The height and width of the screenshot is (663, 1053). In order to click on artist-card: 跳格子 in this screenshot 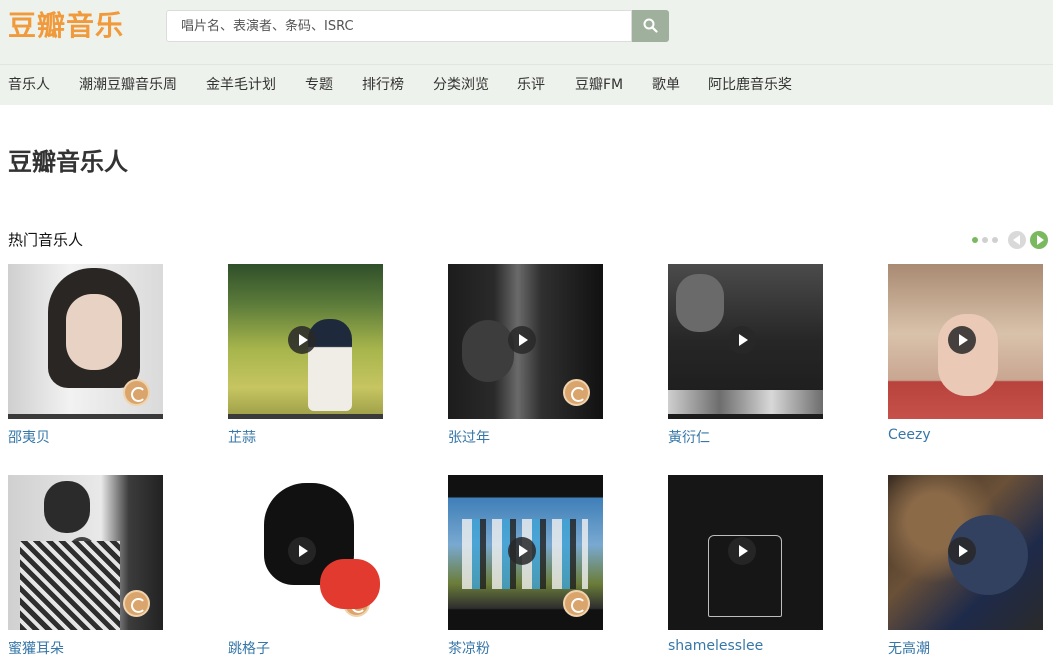, I will do `click(305, 566)`.